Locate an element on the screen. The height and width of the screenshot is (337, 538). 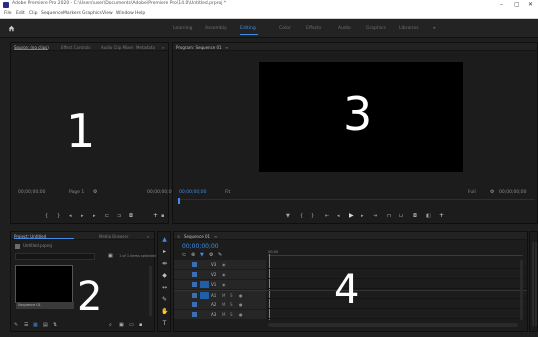
sequence-thumbnail: Sequence 01 is located at coordinates (44, 287).